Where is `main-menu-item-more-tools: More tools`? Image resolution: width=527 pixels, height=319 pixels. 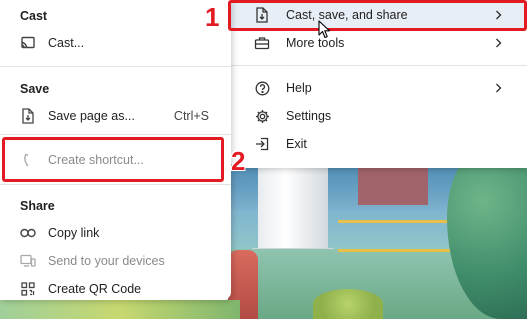
main-menu-item-more-tools: More tools is located at coordinates (378, 43).